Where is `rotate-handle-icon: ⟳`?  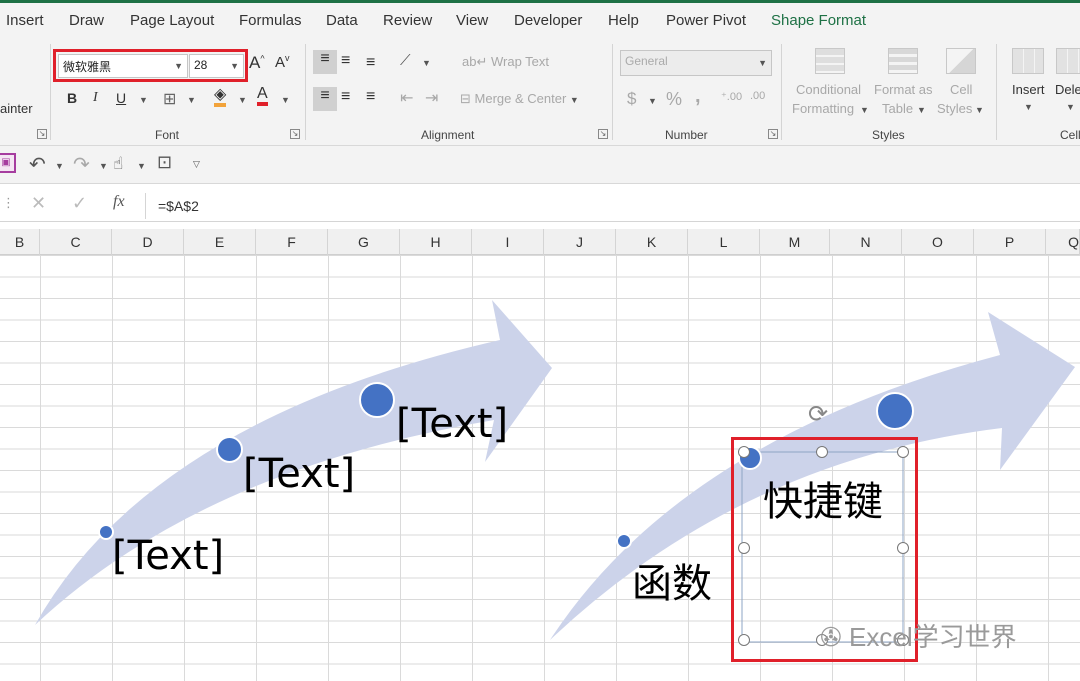 rotate-handle-icon: ⟳ is located at coordinates (818, 414).